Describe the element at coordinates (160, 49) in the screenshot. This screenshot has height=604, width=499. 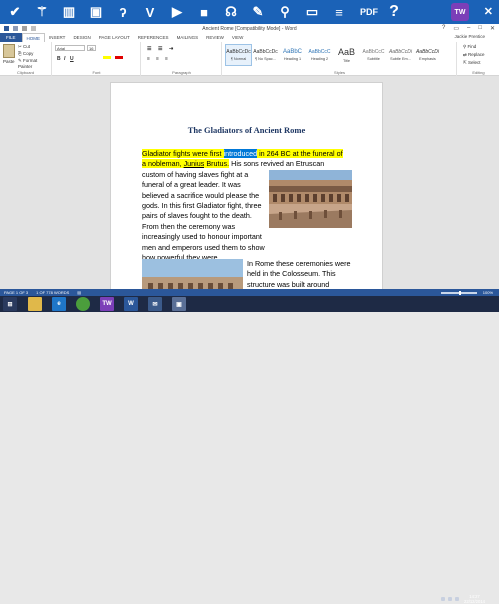
I see `numbering-icon: ☰` at that location.